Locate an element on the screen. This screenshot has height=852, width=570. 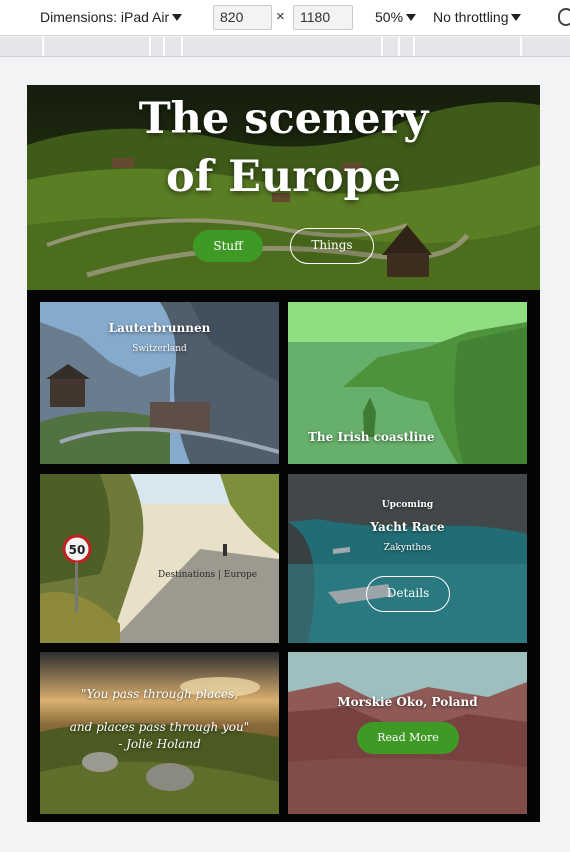
throttling-select: No throttling is located at coordinates (477, 17).